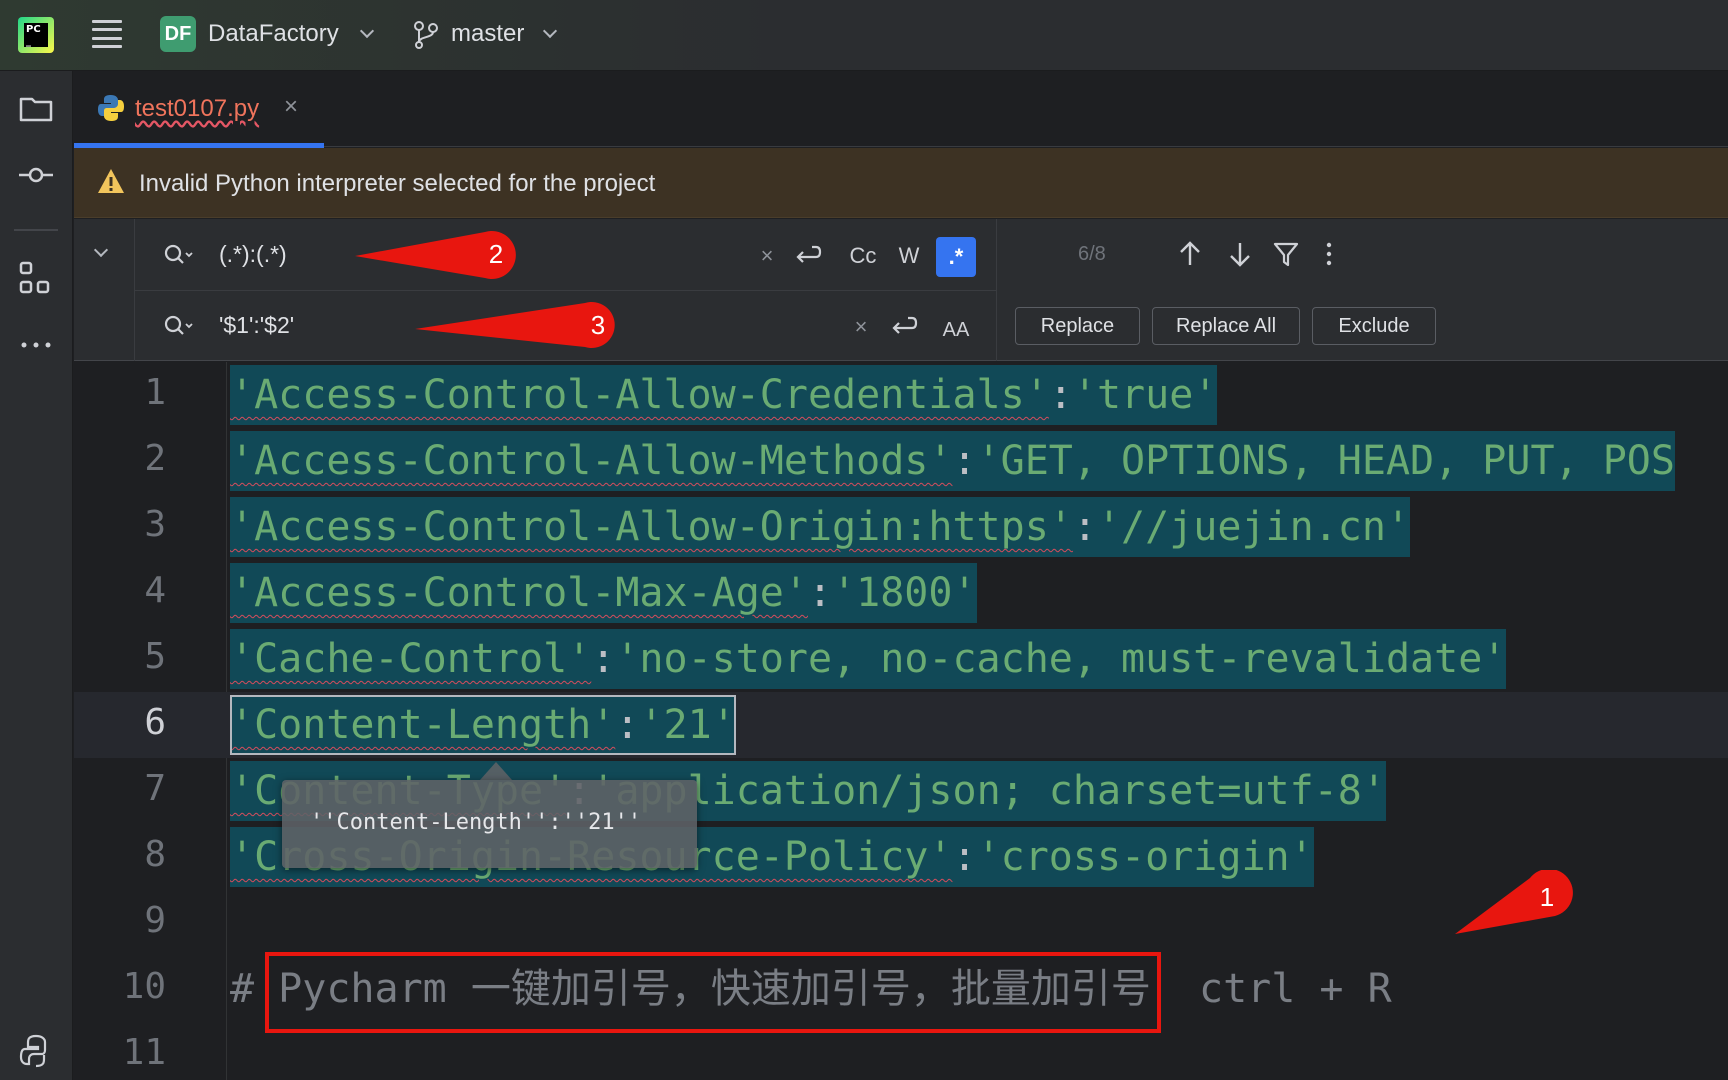 The height and width of the screenshot is (1080, 1728). What do you see at coordinates (155, 458) in the screenshot?
I see `line-number: 2` at bounding box center [155, 458].